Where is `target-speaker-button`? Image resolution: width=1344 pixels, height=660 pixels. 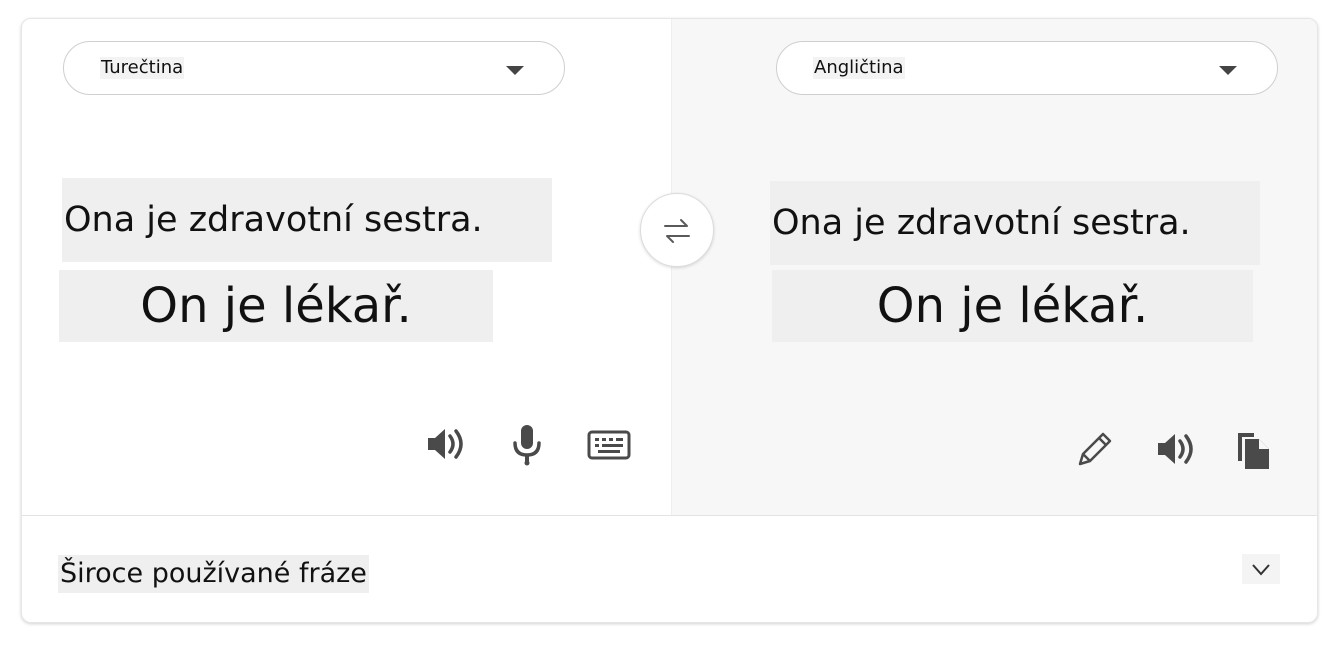
target-speaker-button is located at coordinates (1175, 449).